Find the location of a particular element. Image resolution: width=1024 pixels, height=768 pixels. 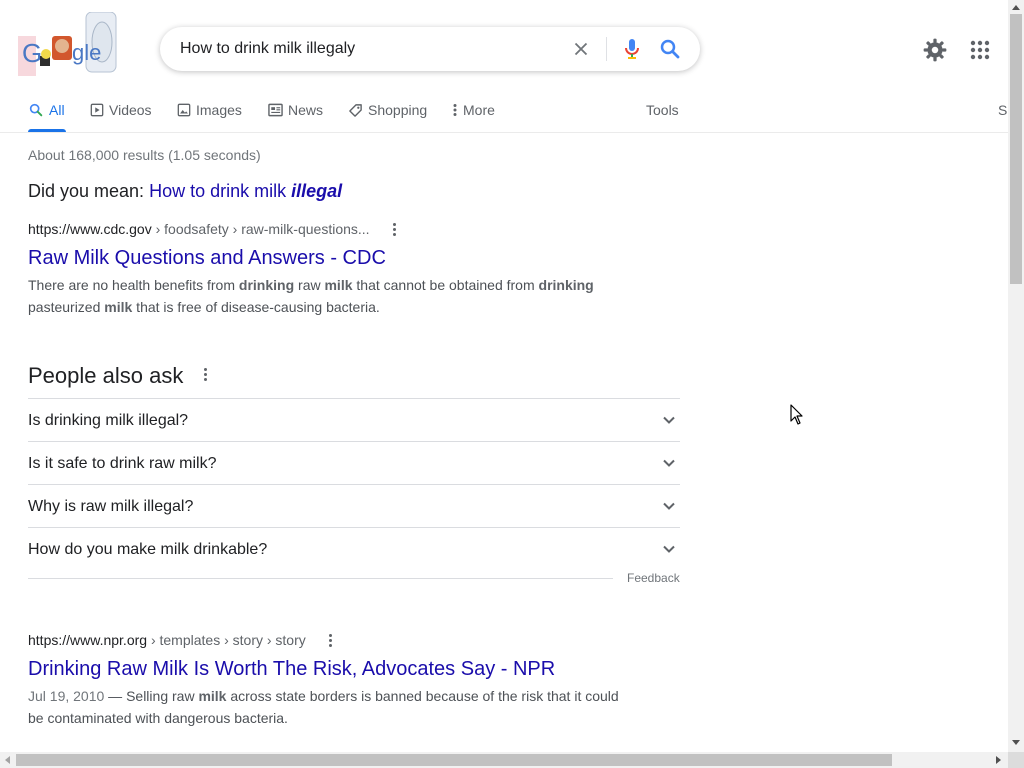

spelling-suggestion-link: How to drink milk illegal is located at coordinates (245, 191).